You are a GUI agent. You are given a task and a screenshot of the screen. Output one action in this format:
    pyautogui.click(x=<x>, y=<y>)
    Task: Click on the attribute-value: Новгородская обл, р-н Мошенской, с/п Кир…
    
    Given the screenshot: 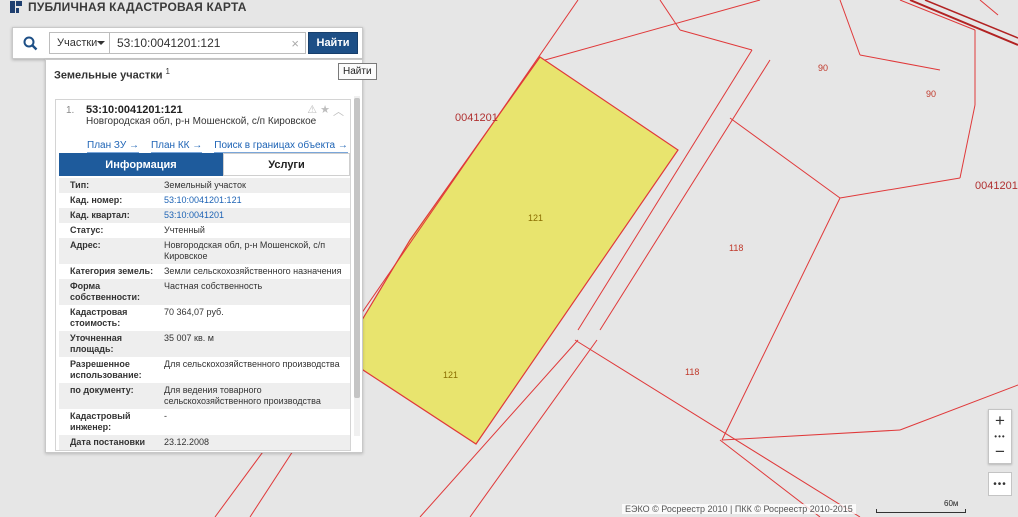 What is the action you would take?
    pyautogui.click(x=245, y=250)
    